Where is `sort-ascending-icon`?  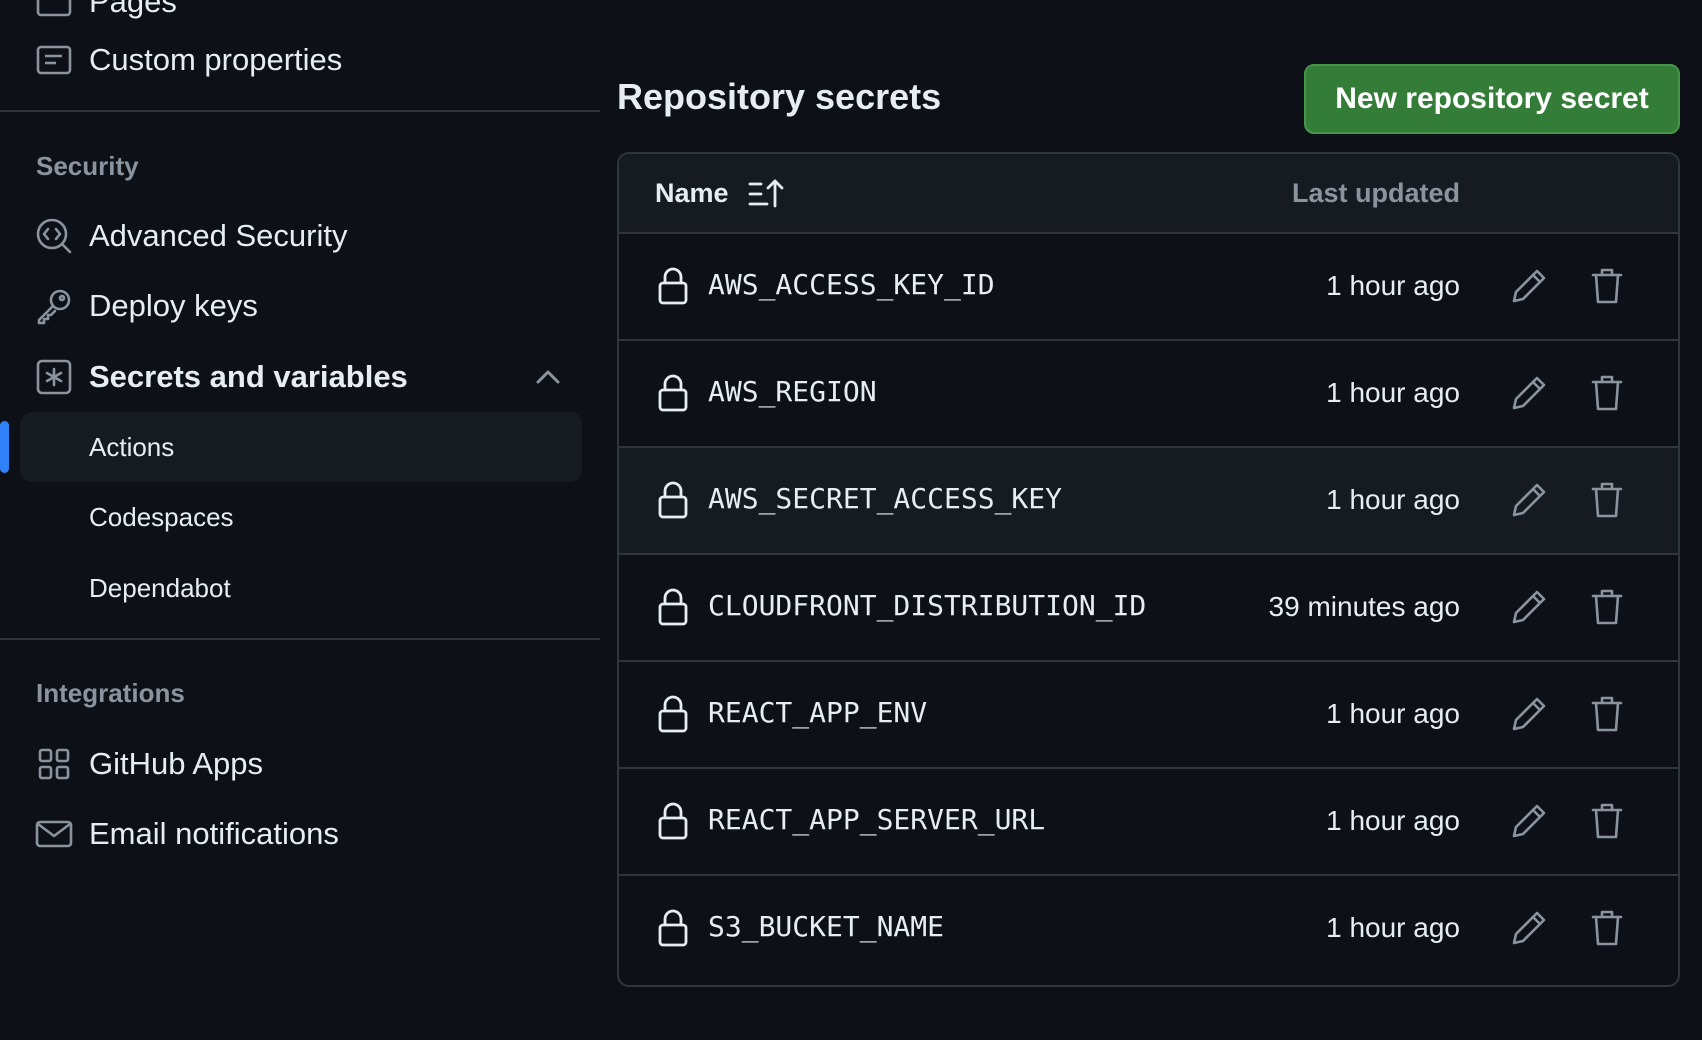 sort-ascending-icon is located at coordinates (767, 194).